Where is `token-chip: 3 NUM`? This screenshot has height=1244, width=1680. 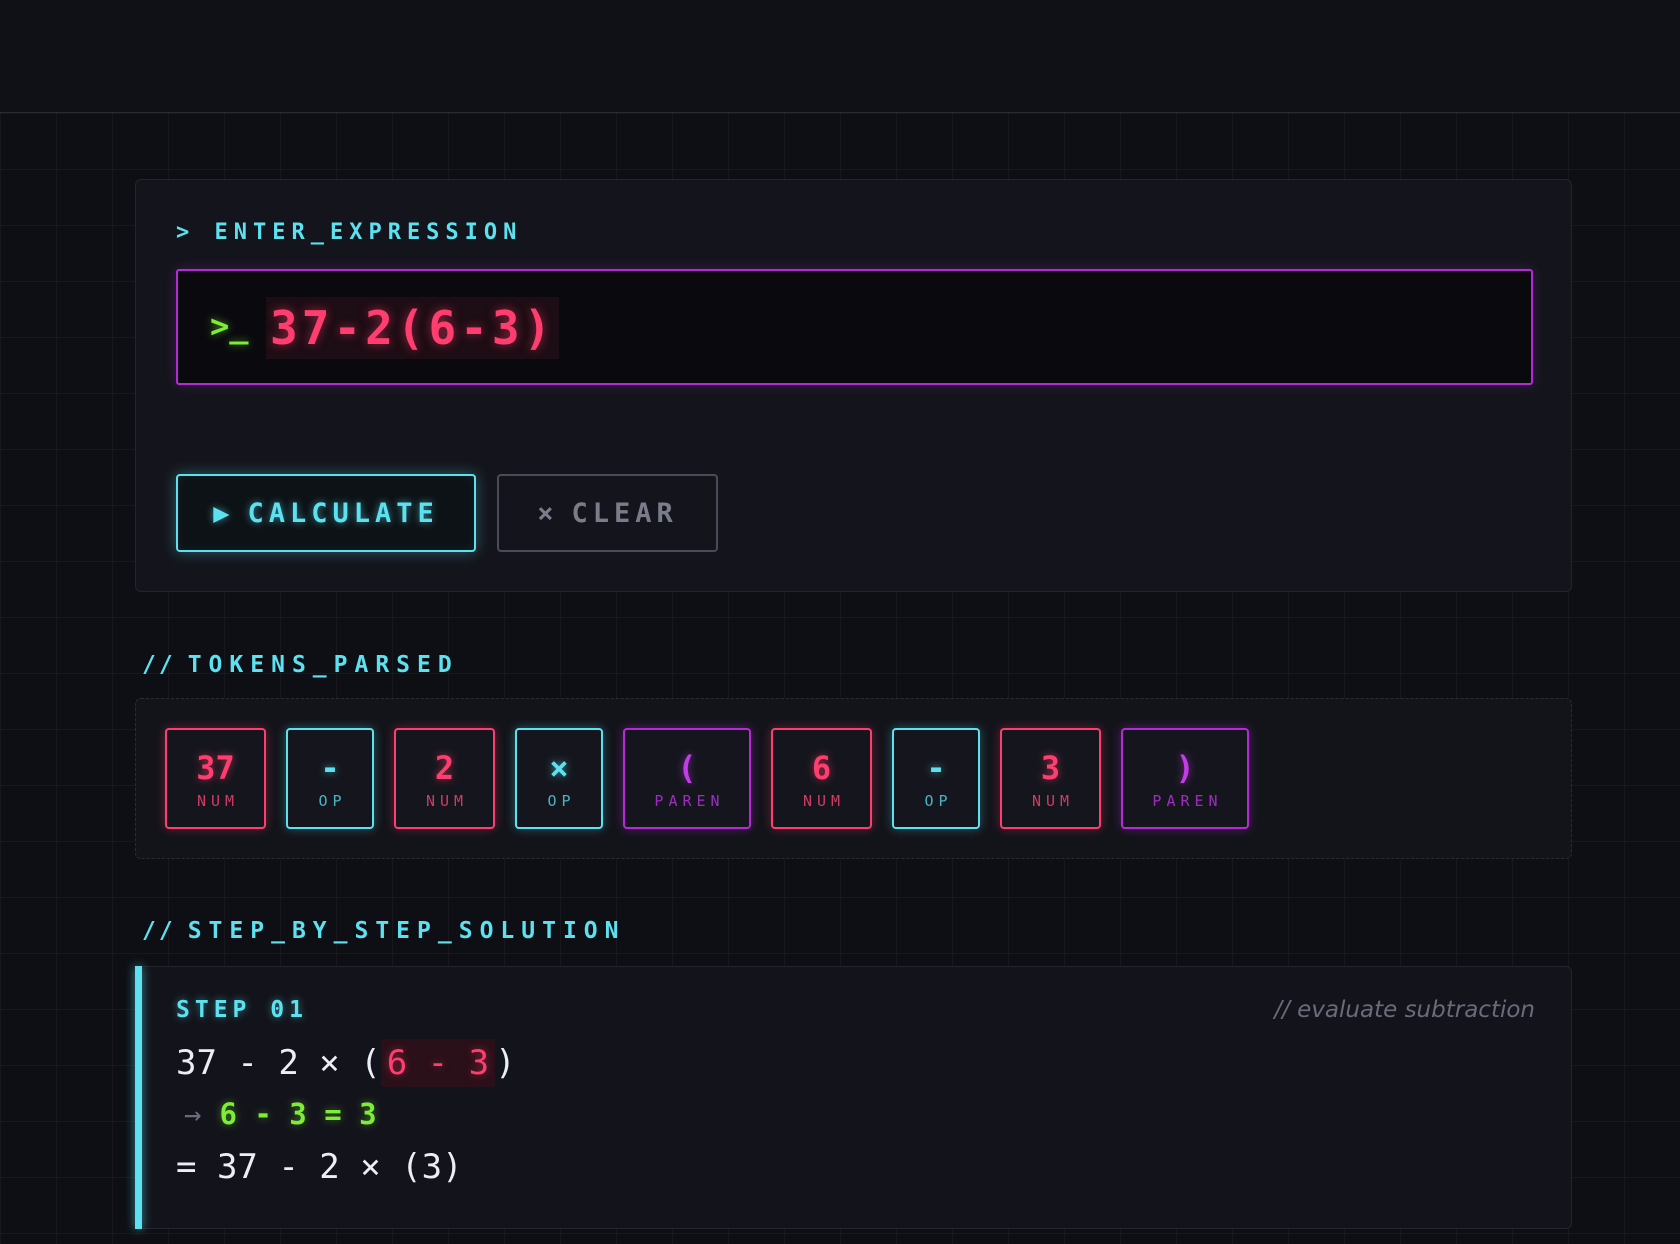
token-chip: 3 NUM is located at coordinates (1050, 778).